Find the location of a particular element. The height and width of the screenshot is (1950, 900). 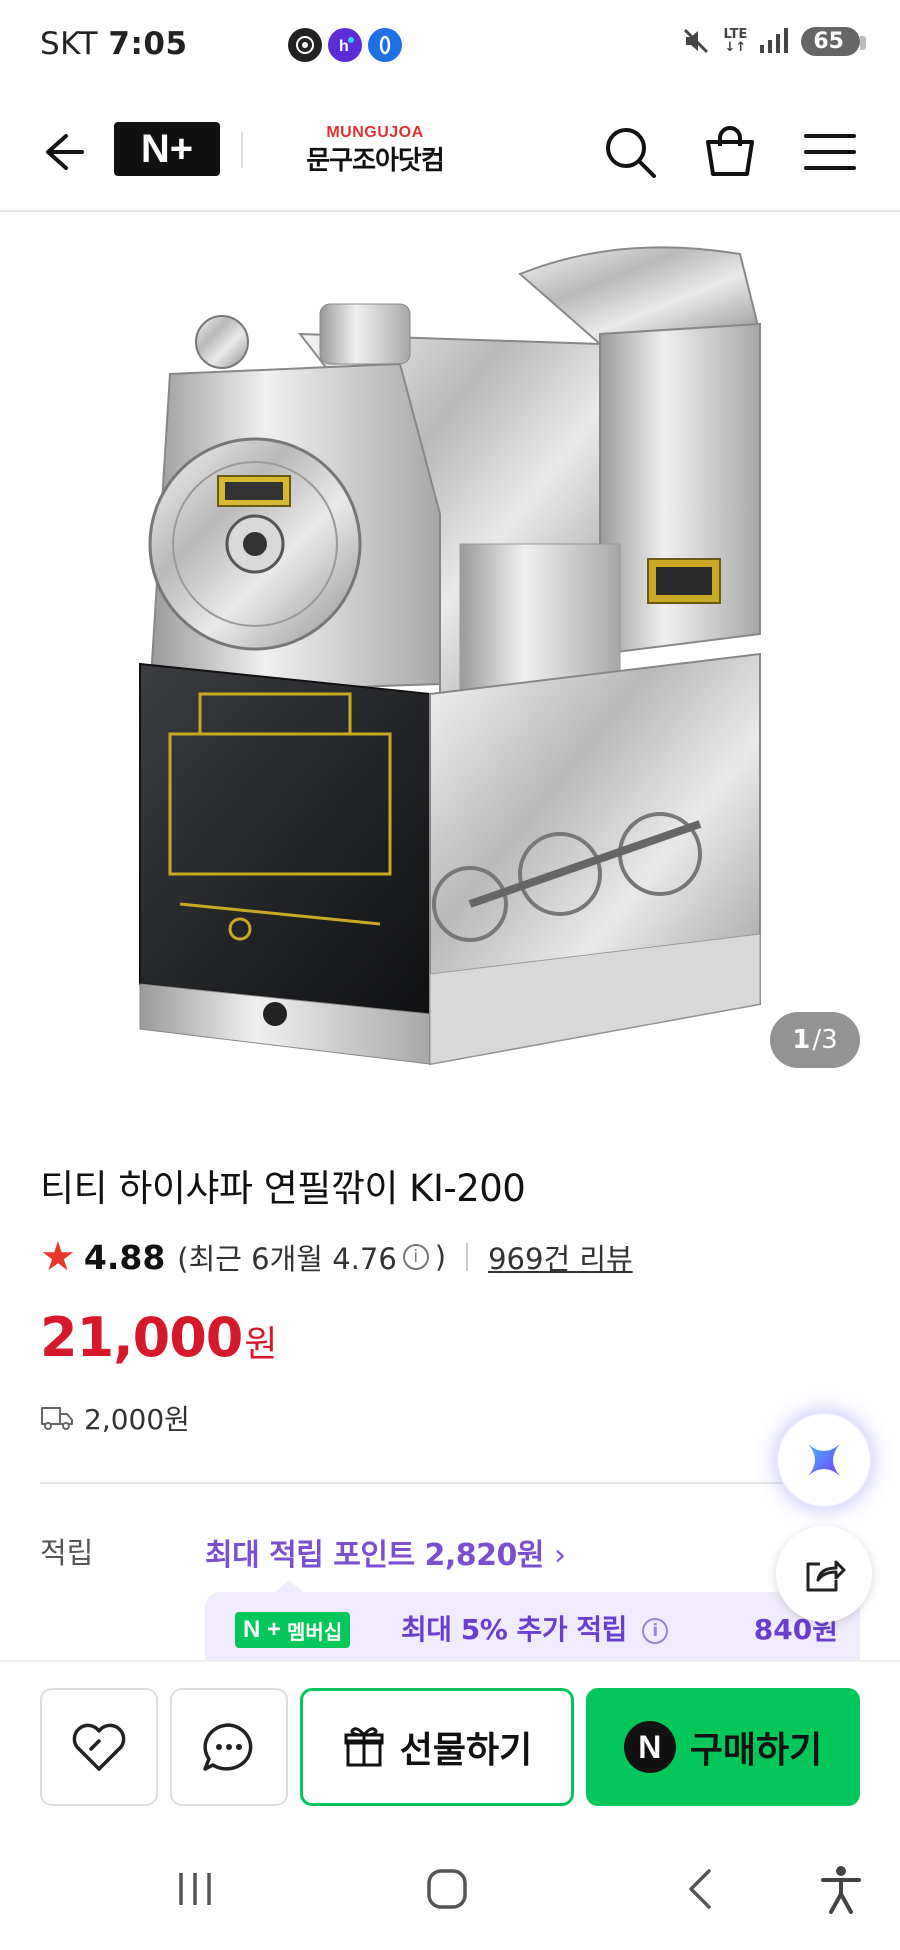

section-divider is located at coordinates (450, 1483).